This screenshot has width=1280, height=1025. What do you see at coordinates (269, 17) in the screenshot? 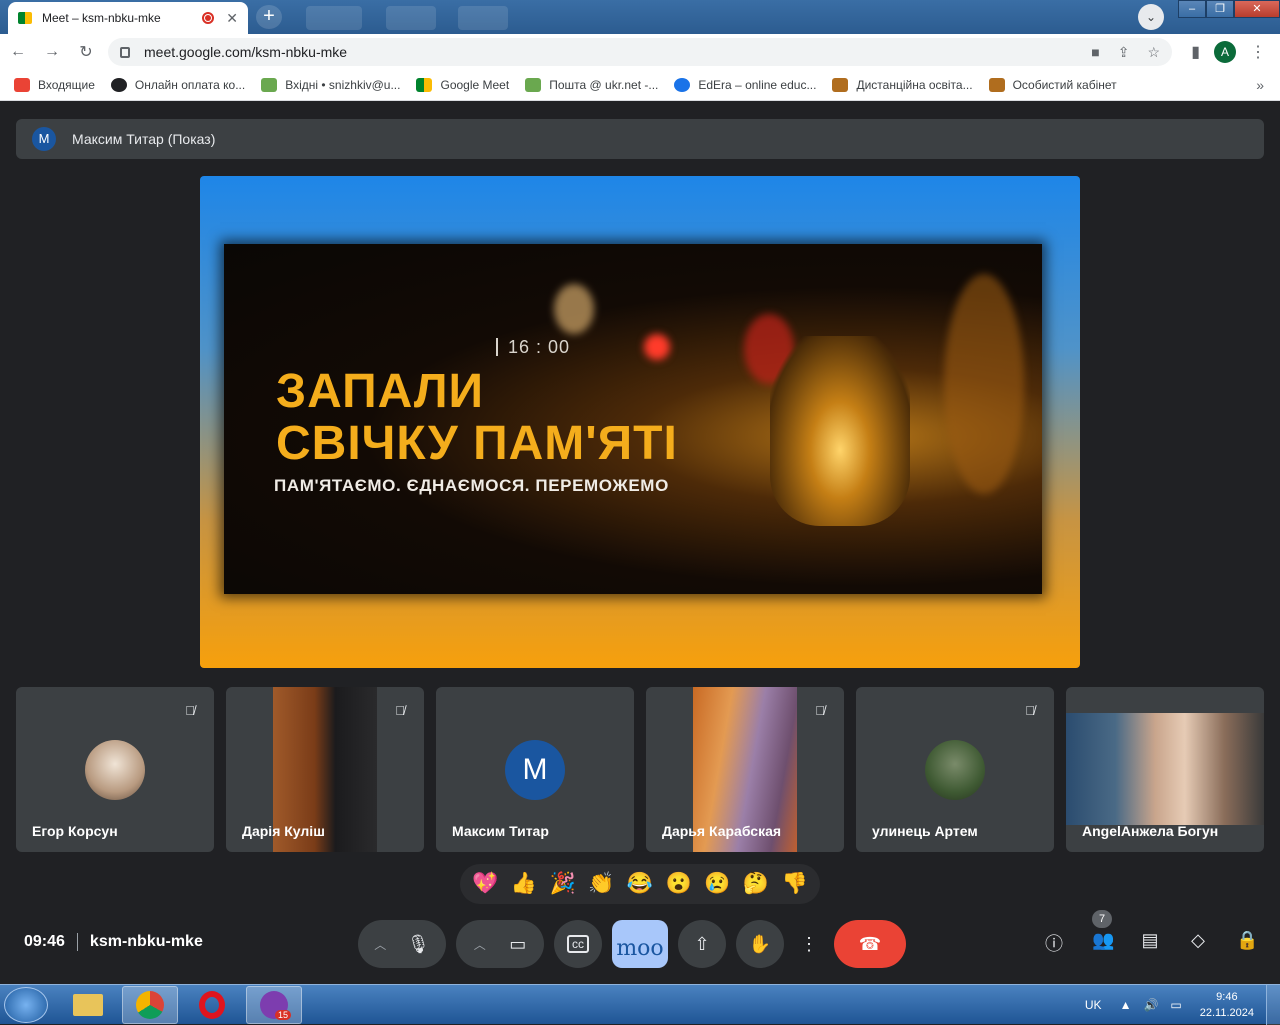
I see `new-tab-button: +` at bounding box center [269, 17].